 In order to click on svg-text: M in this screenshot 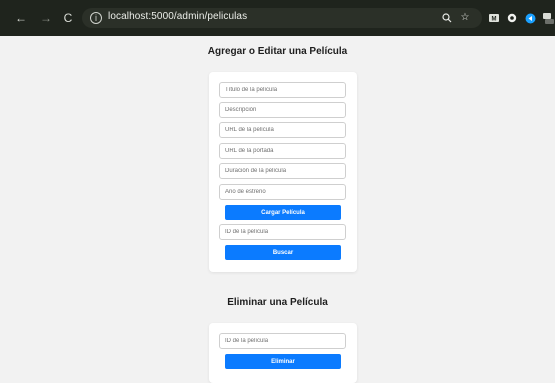, I will do `click(494, 19)`.